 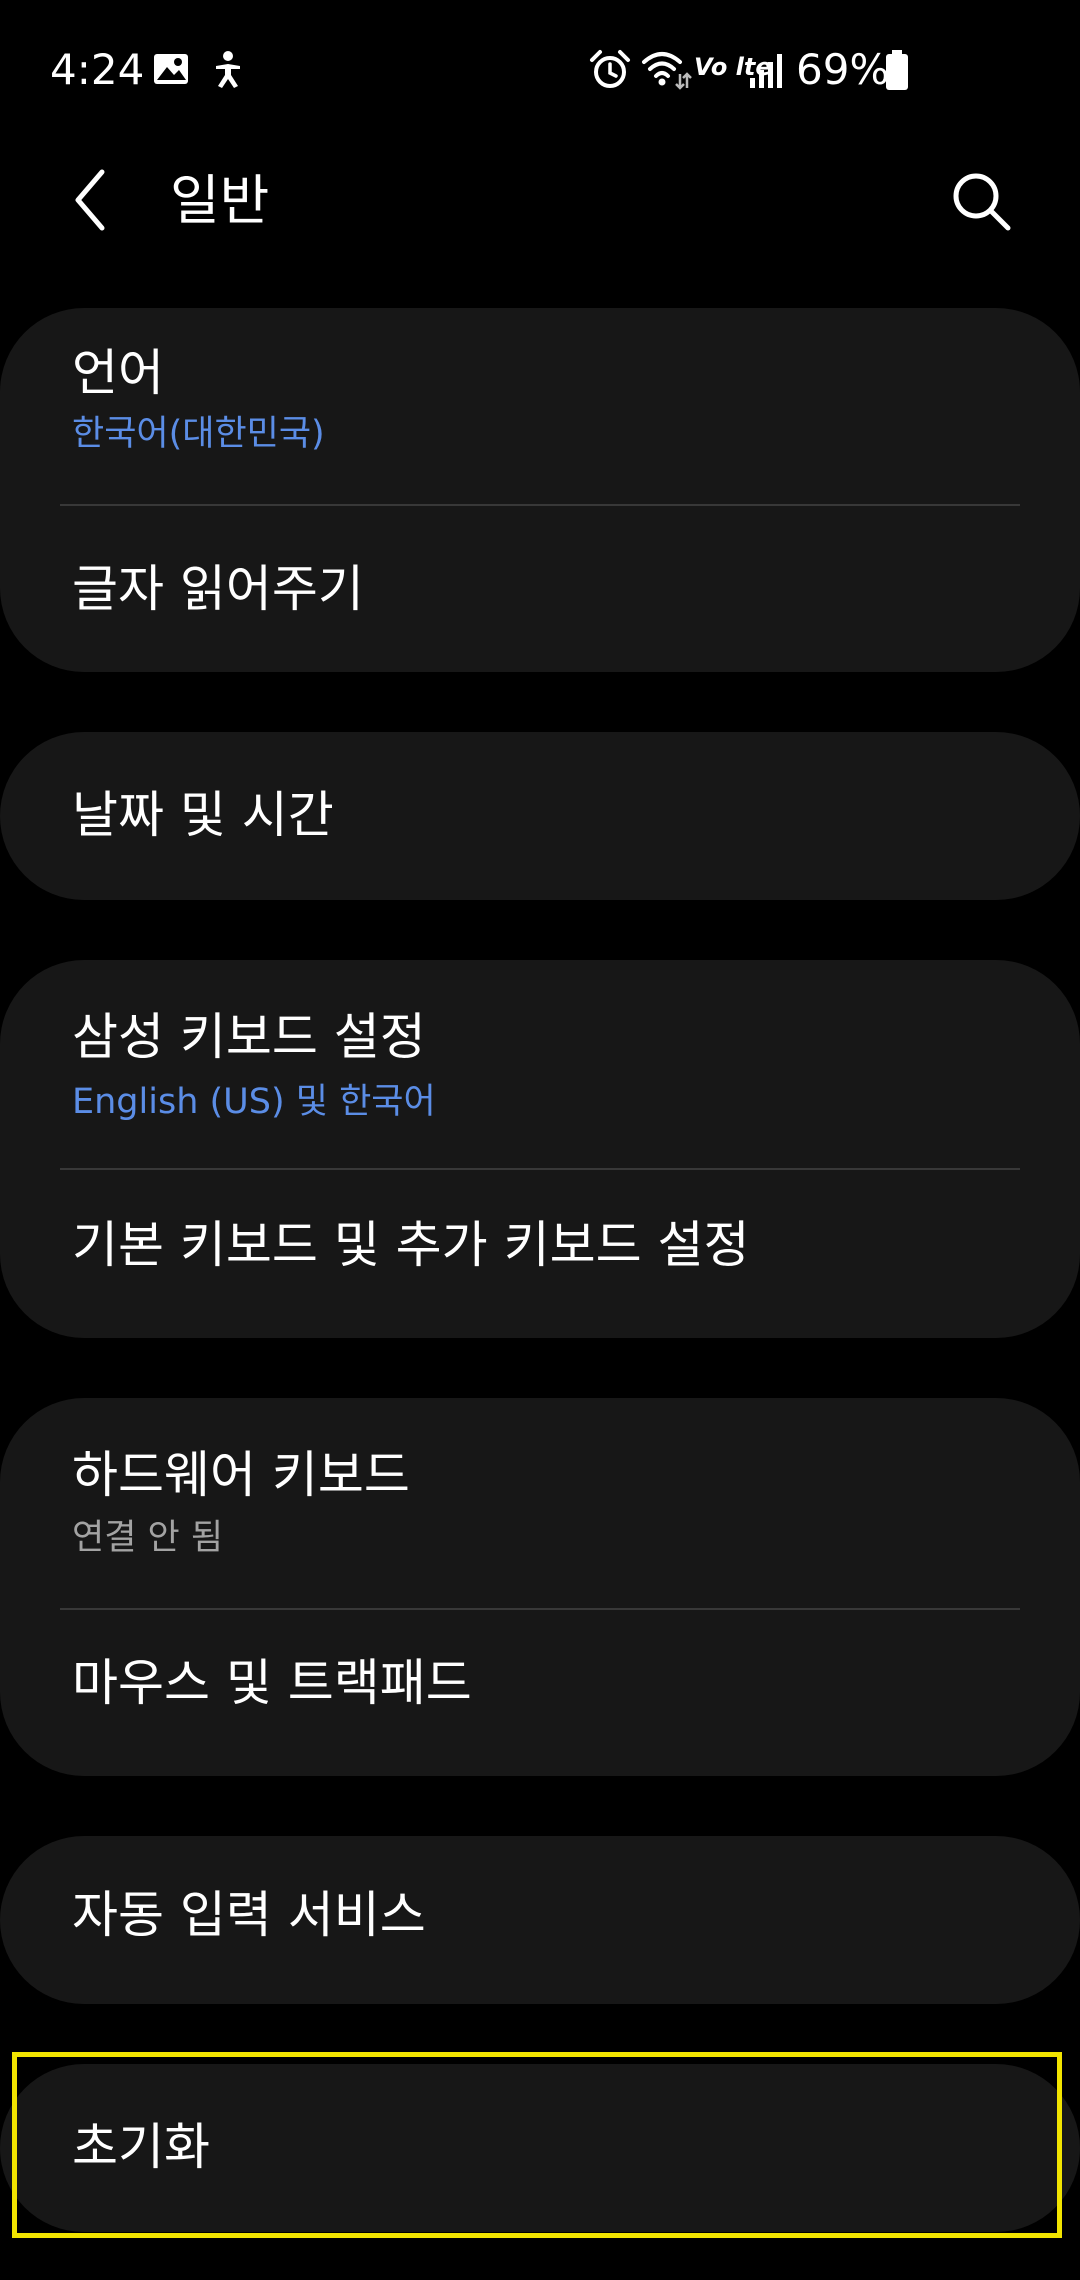 I want to click on list-item-title: 날짜 및 시간, so click(x=203, y=815).